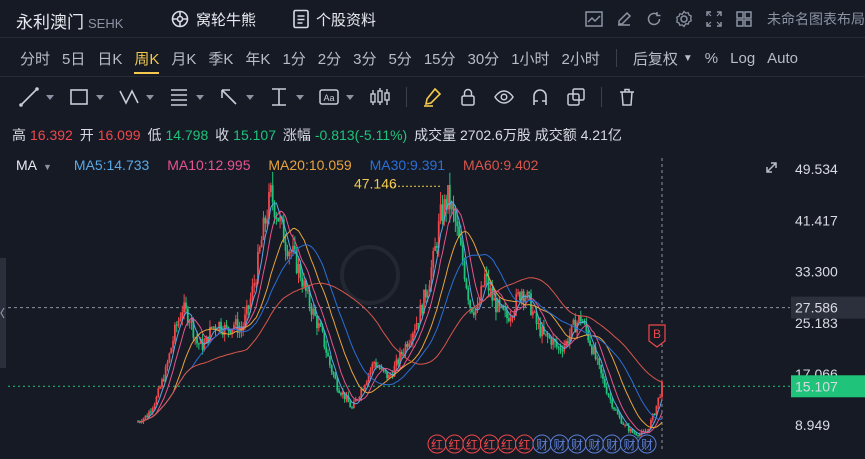 Image resolution: width=865 pixels, height=459 pixels. I want to click on period-tab: 月K, so click(183, 58).